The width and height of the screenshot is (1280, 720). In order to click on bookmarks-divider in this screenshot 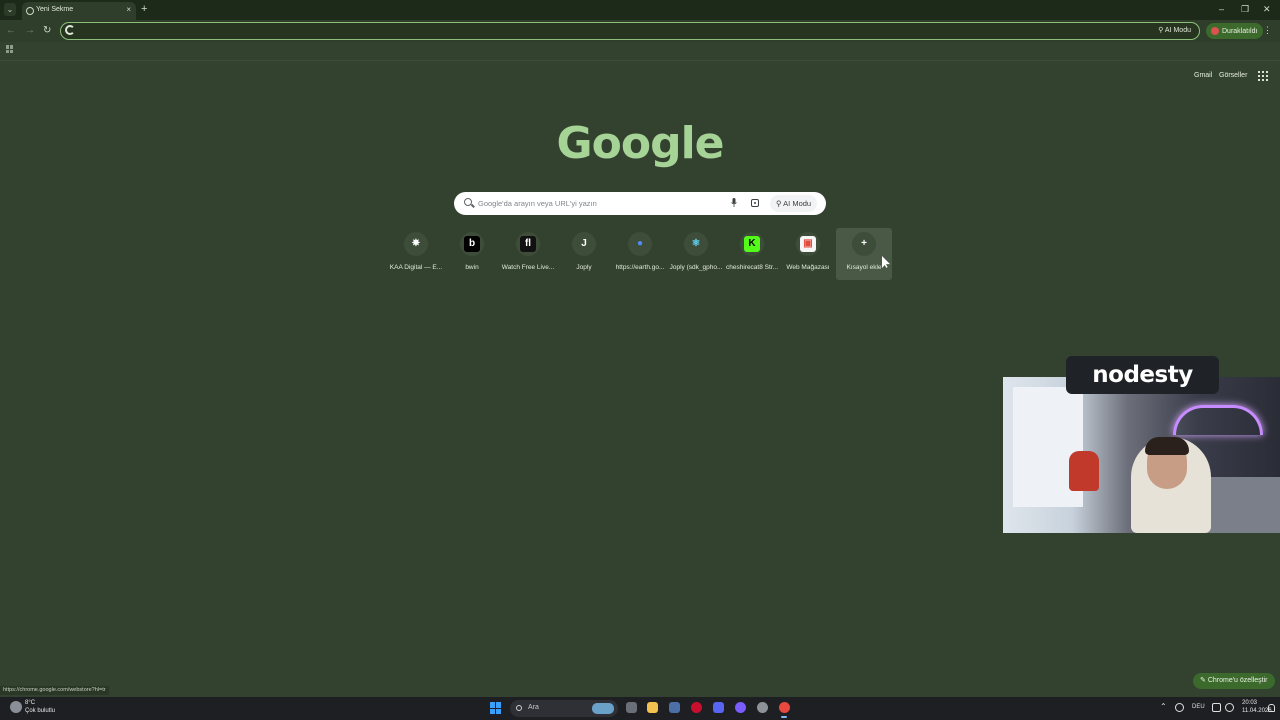, I will do `click(640, 60)`.